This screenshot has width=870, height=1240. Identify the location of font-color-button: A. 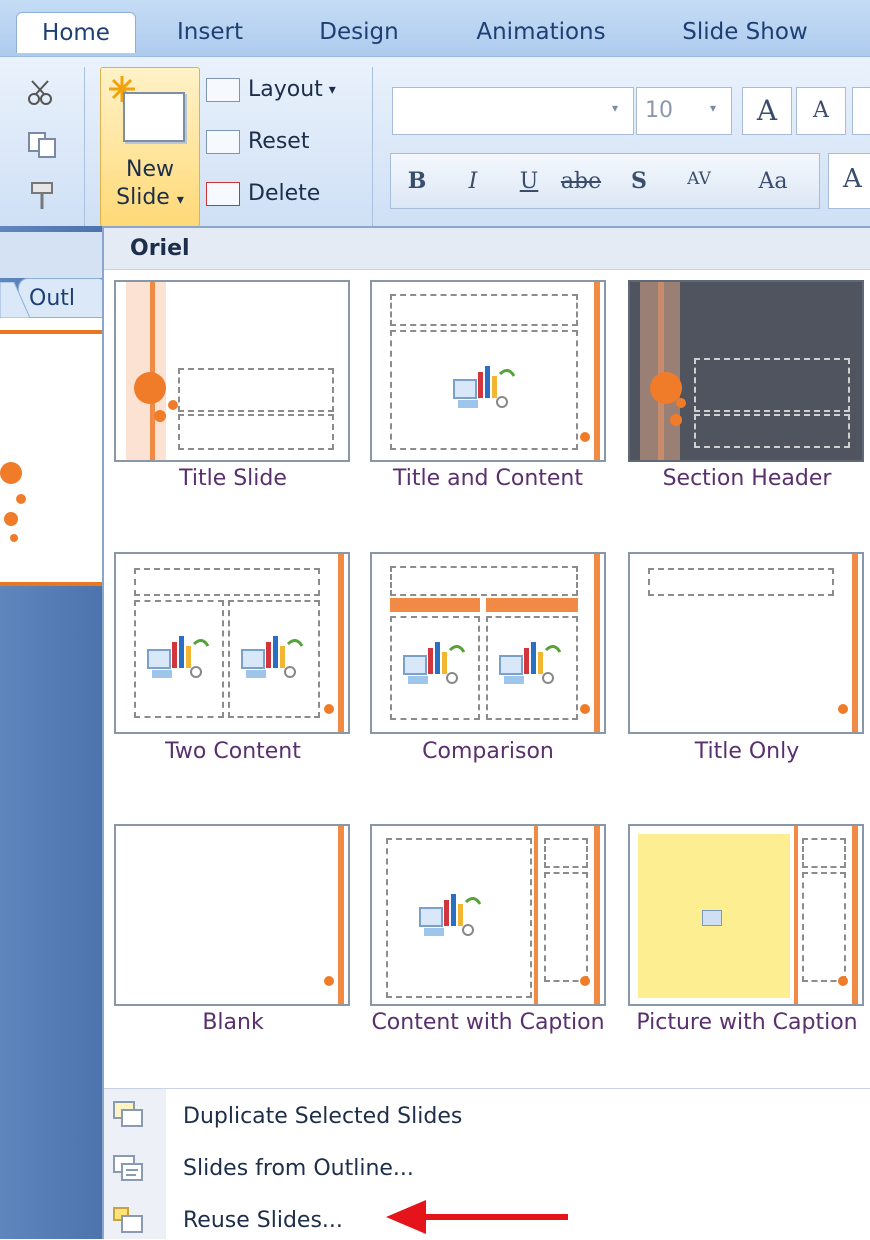
(849, 181).